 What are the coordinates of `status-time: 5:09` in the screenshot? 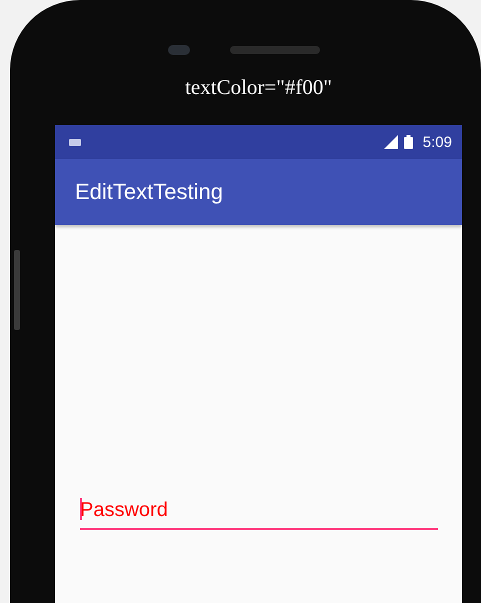 It's located at (437, 142).